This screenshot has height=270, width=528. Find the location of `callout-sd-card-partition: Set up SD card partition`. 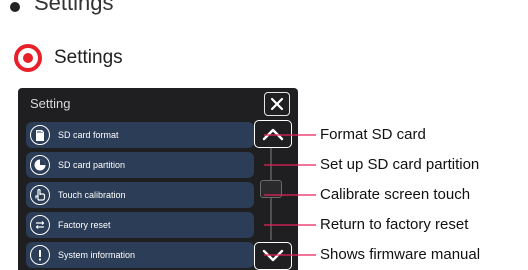

callout-sd-card-partition: Set up SD card partition is located at coordinates (400, 164).